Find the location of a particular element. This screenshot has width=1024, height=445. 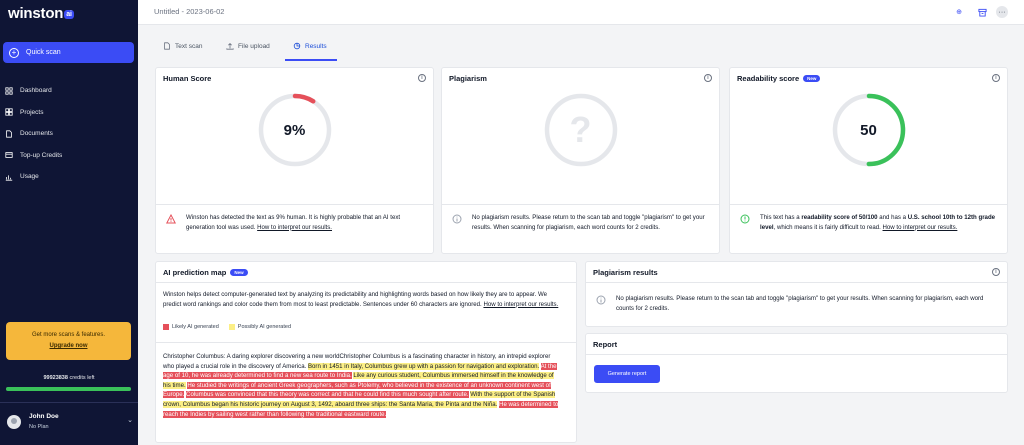

card-title: Human Score is located at coordinates (187, 78).